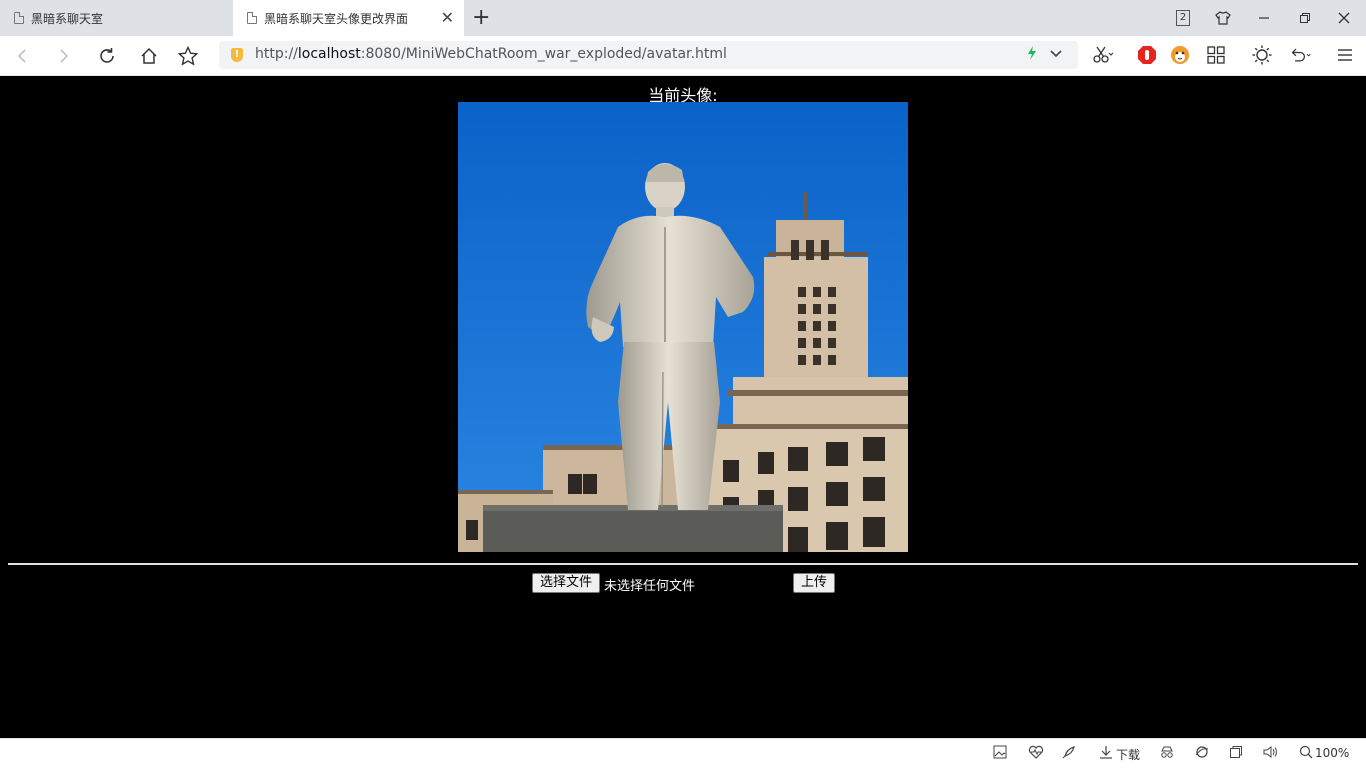 The image size is (1366, 768). I want to click on security-shield-icon: !, so click(237, 55).